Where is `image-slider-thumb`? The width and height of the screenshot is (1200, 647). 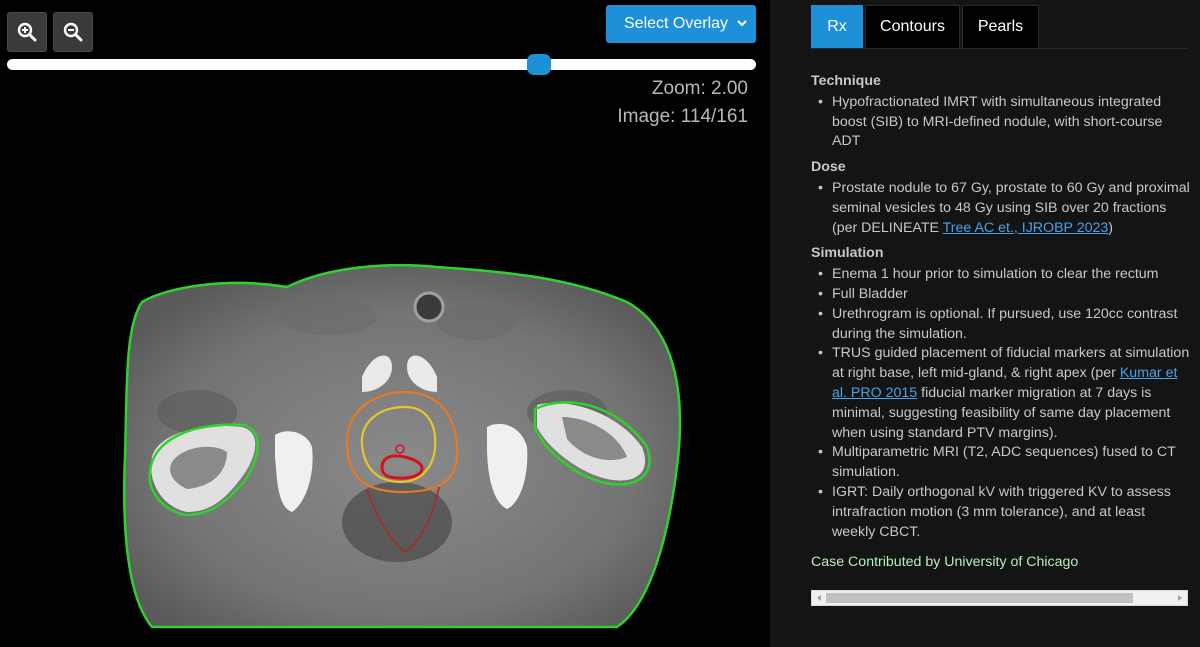 image-slider-thumb is located at coordinates (538, 64).